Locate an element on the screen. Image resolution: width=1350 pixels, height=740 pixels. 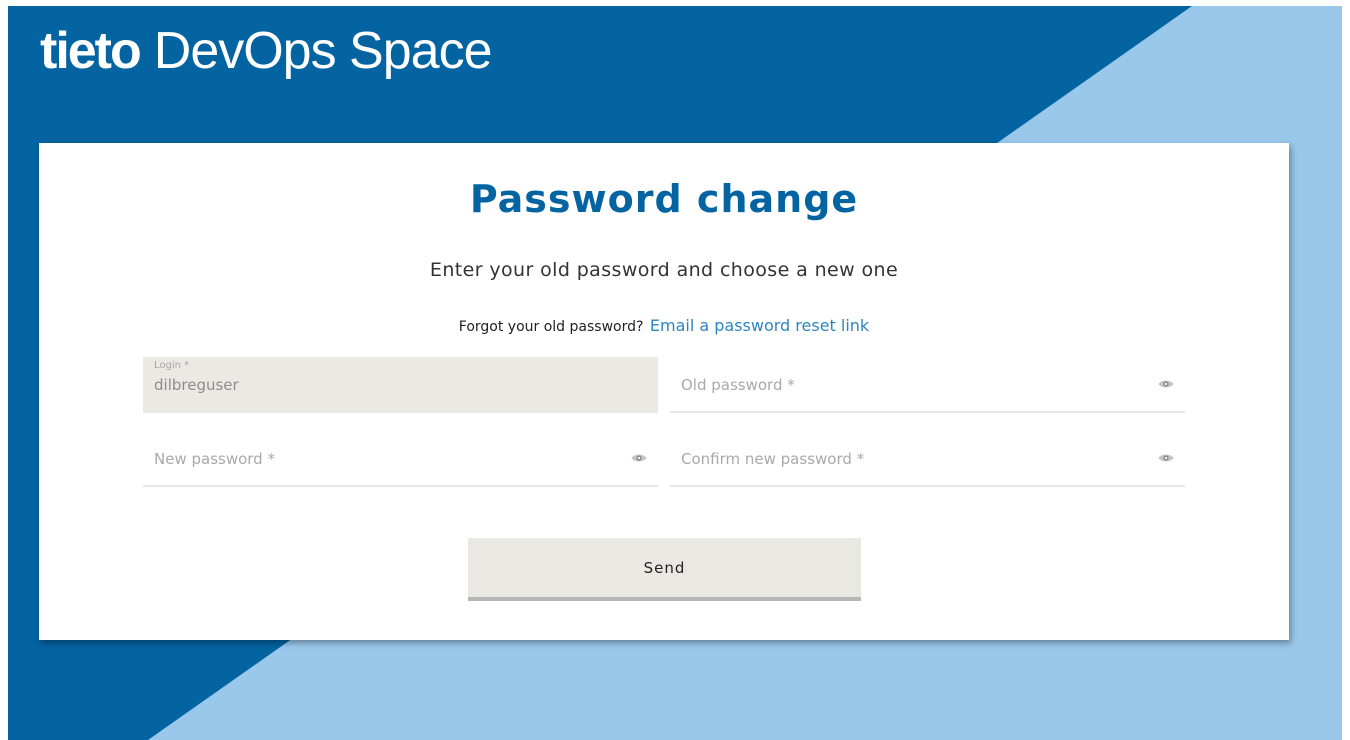
confirm-password-field: Confirm new password * is located at coordinates (927, 459).